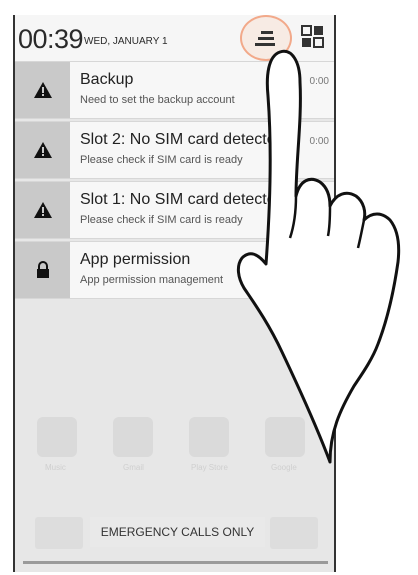 Image resolution: width=418 pixels, height=575 pixels. I want to click on lock-icon, so click(43, 269).